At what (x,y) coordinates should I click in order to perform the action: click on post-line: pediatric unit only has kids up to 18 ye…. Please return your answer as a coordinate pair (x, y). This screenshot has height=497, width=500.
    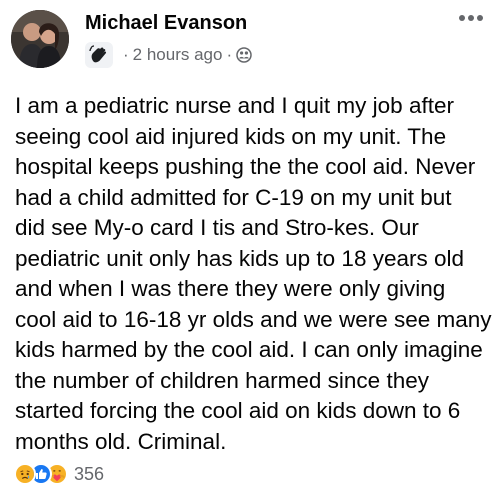
    Looking at the image, I should click on (240, 258).